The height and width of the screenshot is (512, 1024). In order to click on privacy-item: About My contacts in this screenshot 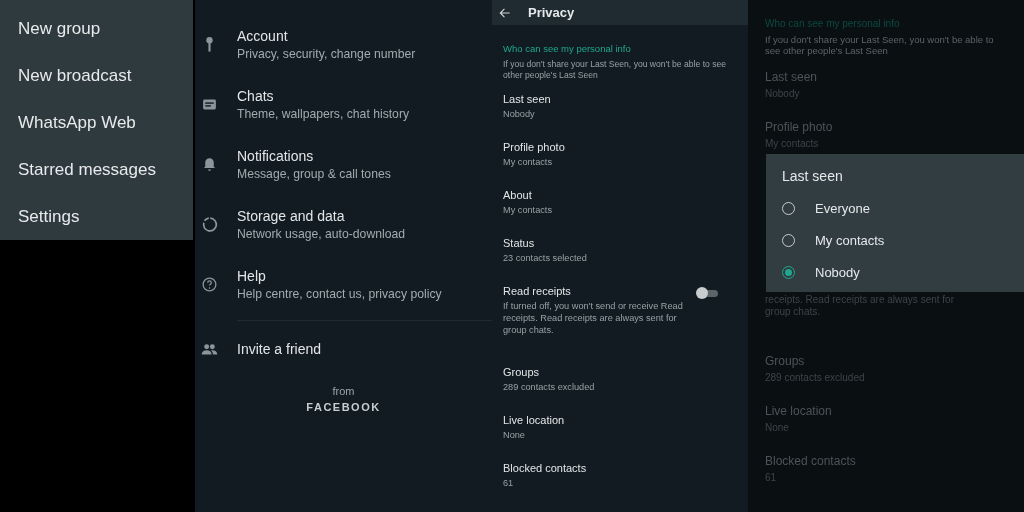, I will do `click(620, 213)`.